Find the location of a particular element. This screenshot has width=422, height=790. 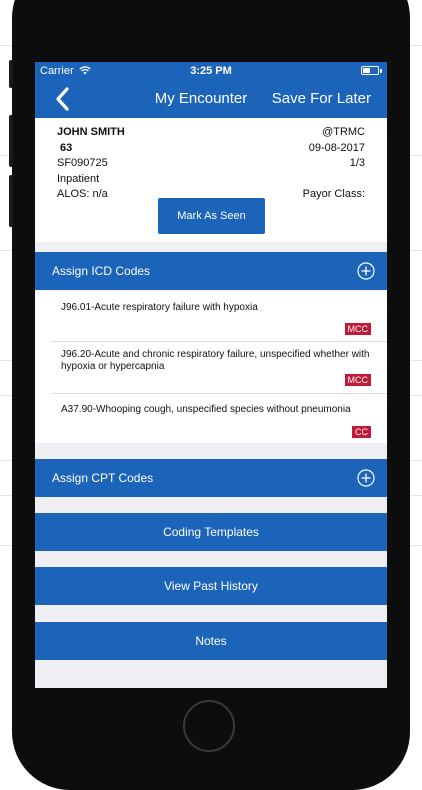

assign-cpt-codes-header: Assign CPT Codes is located at coordinates (211, 478).